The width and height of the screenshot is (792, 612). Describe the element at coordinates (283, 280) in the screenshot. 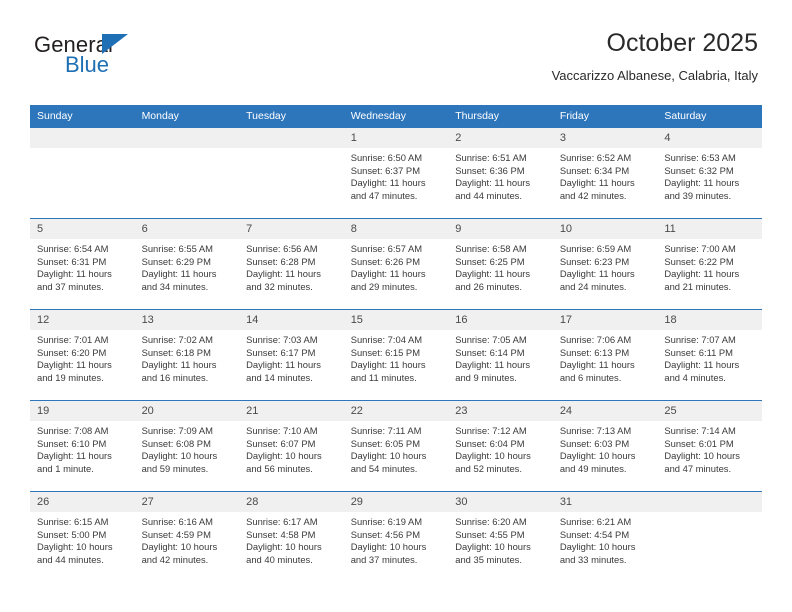

I see `daylight-text: Daylight: 11 hours and 32 minutes.` at that location.